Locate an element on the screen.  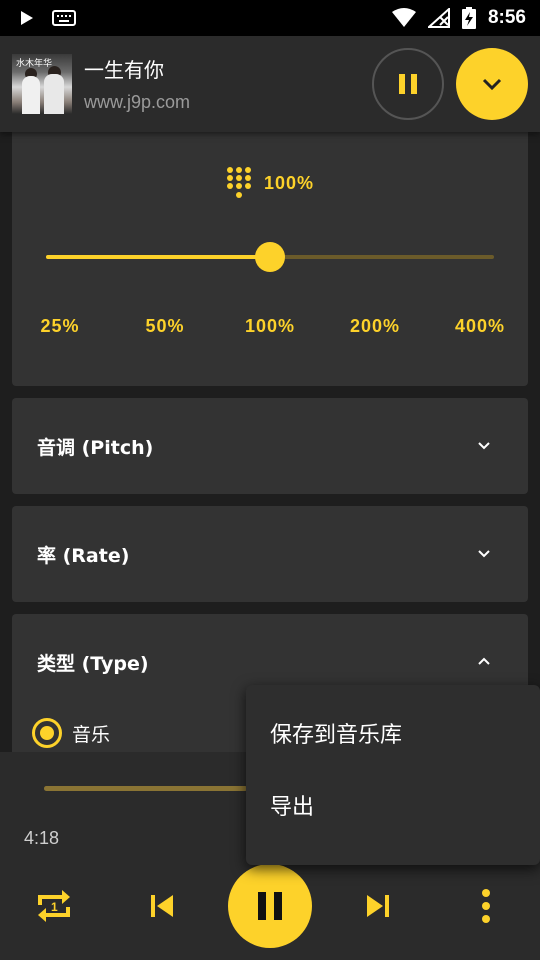
speed-value: 100% is located at coordinates (270, 183).